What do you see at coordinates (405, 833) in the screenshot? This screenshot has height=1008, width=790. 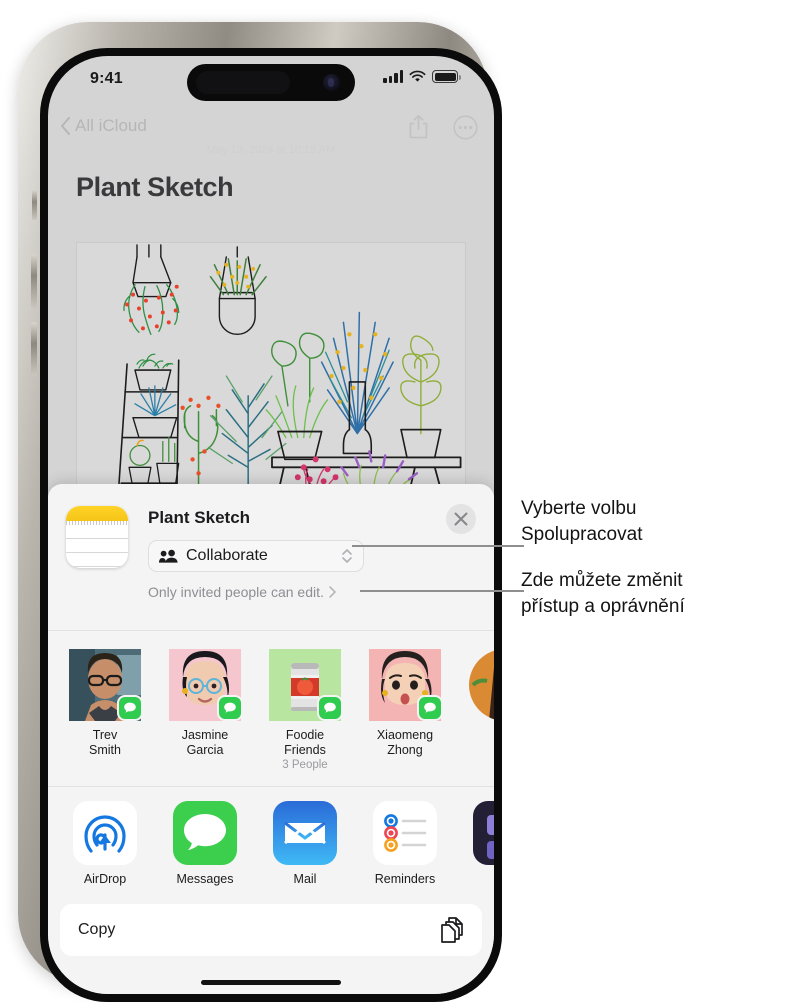 I see `reminders-icon` at bounding box center [405, 833].